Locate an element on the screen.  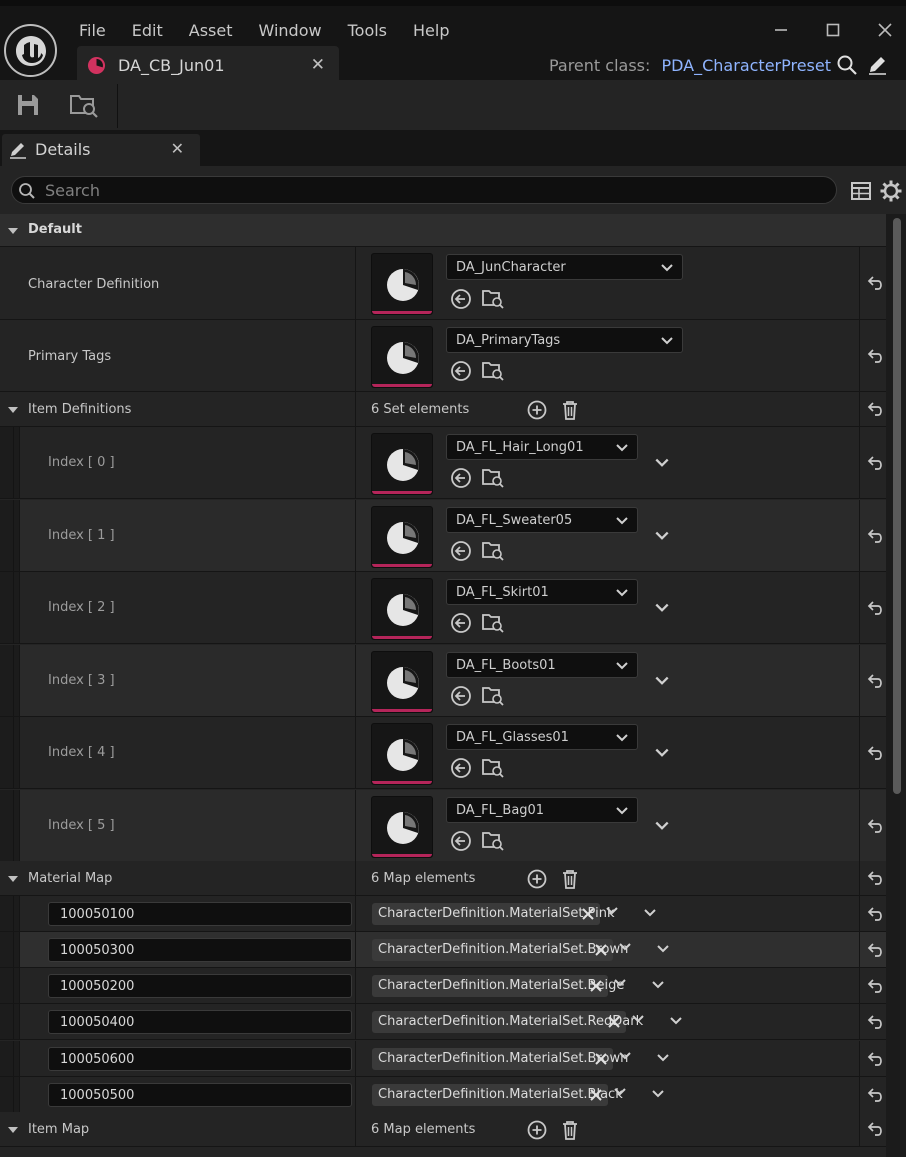
map-key-input: 100050300 is located at coordinates (200, 950).